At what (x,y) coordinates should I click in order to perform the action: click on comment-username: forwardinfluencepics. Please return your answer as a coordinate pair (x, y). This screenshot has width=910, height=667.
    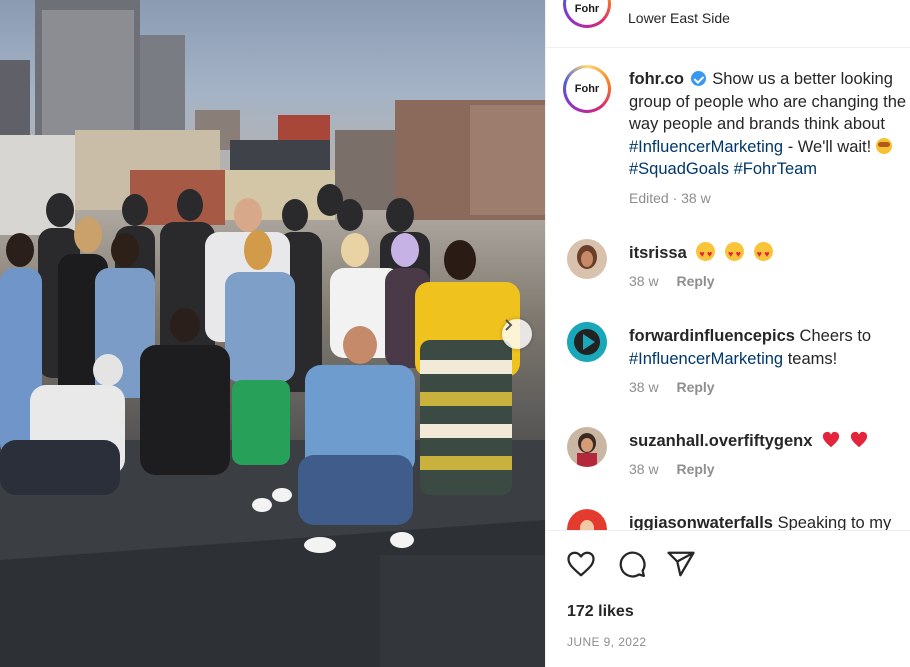
    Looking at the image, I should click on (712, 336).